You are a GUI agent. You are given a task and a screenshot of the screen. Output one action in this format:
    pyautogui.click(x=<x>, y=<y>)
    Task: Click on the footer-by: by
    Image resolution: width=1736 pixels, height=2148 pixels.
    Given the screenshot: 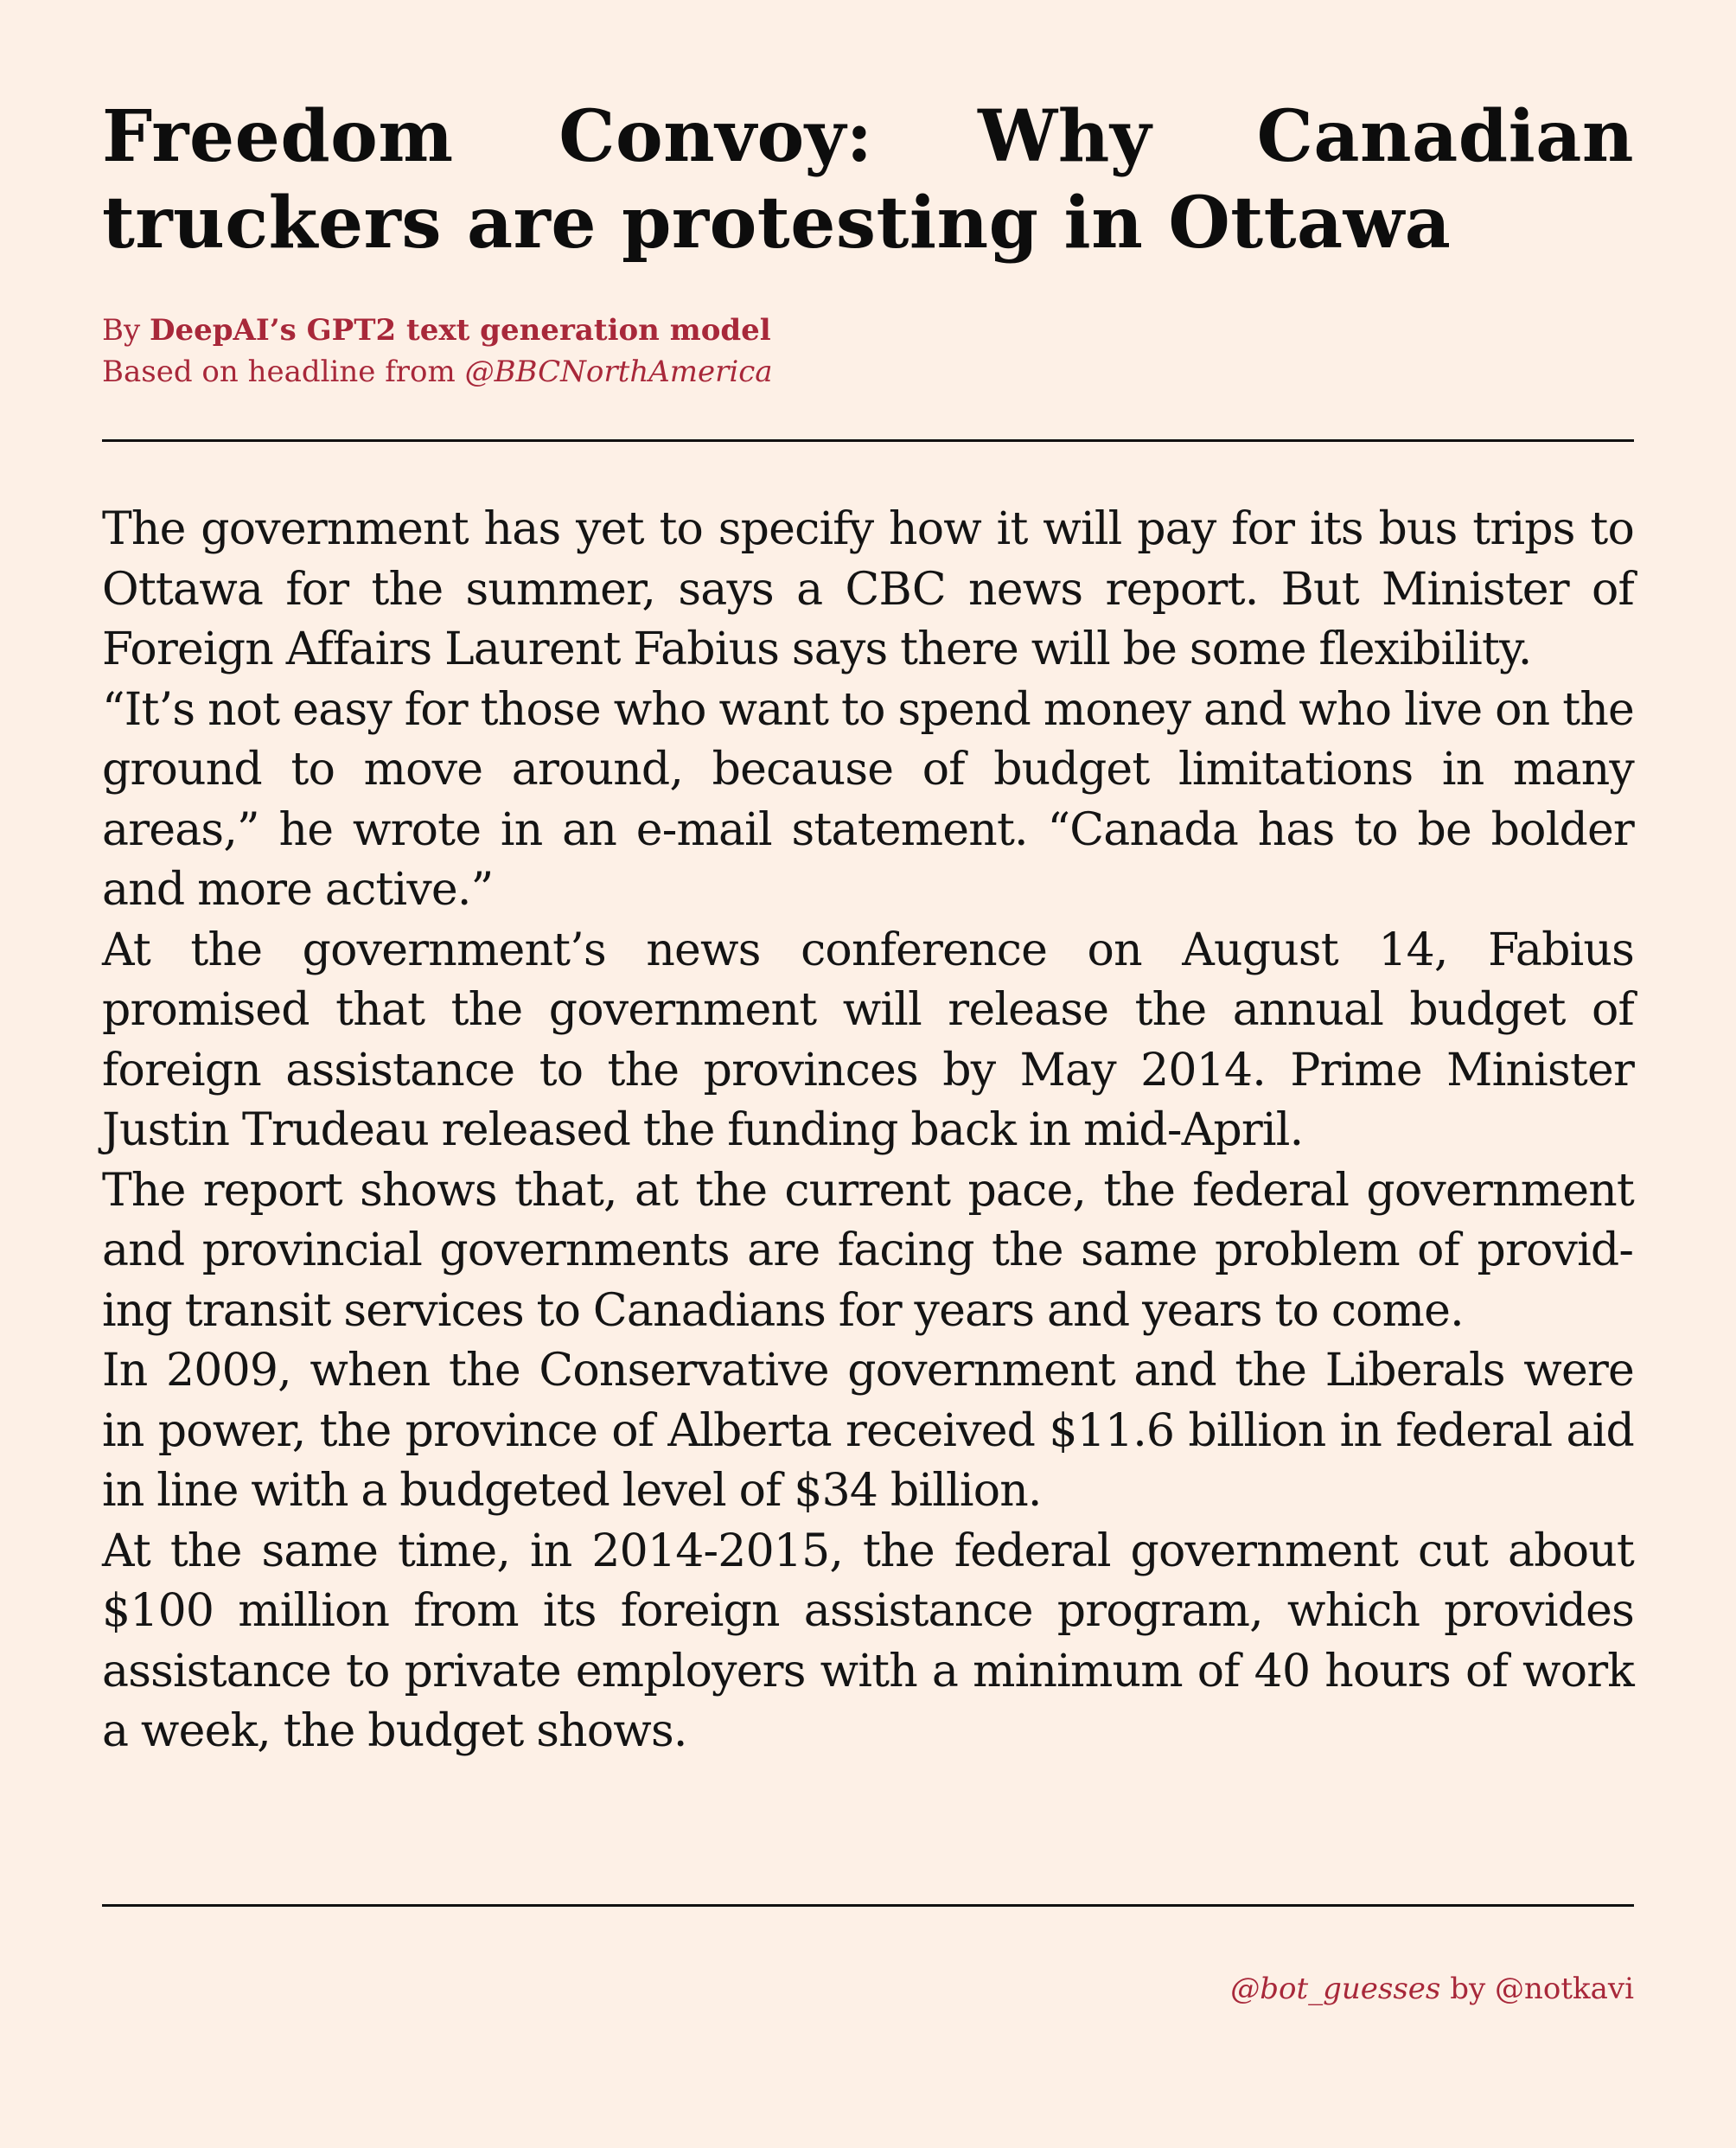 What is the action you would take?
    pyautogui.click(x=1468, y=1989)
    